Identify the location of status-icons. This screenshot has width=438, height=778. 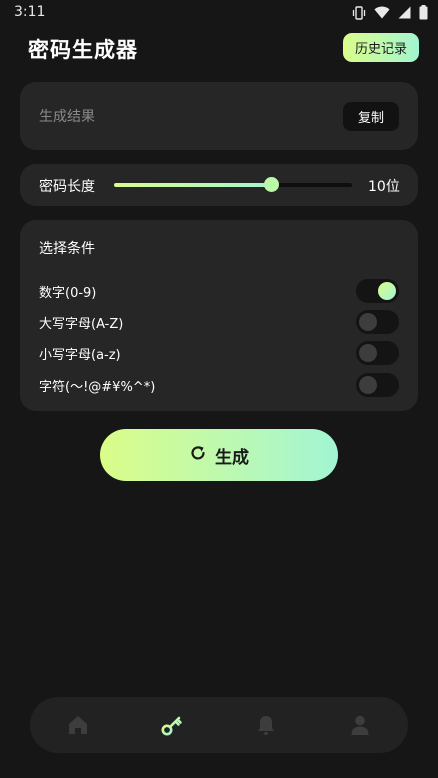
(390, 12).